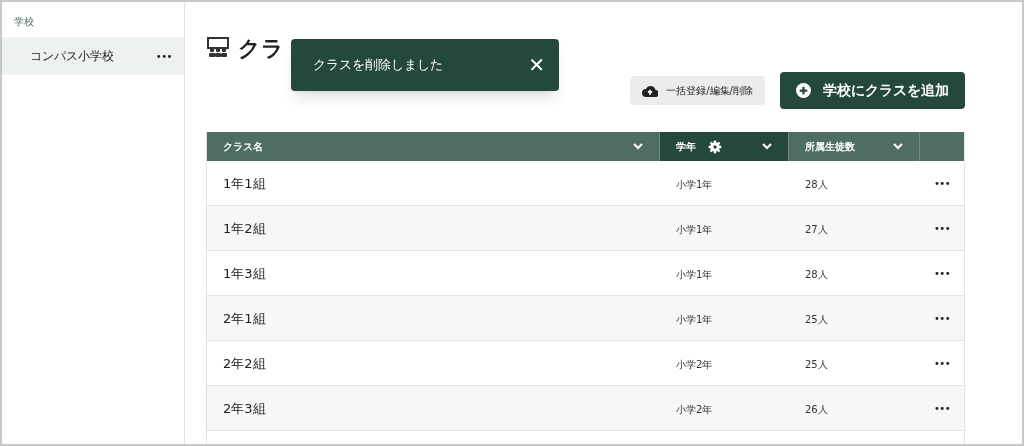 The height and width of the screenshot is (446, 1024). I want to click on plus-circle-icon, so click(803, 90).